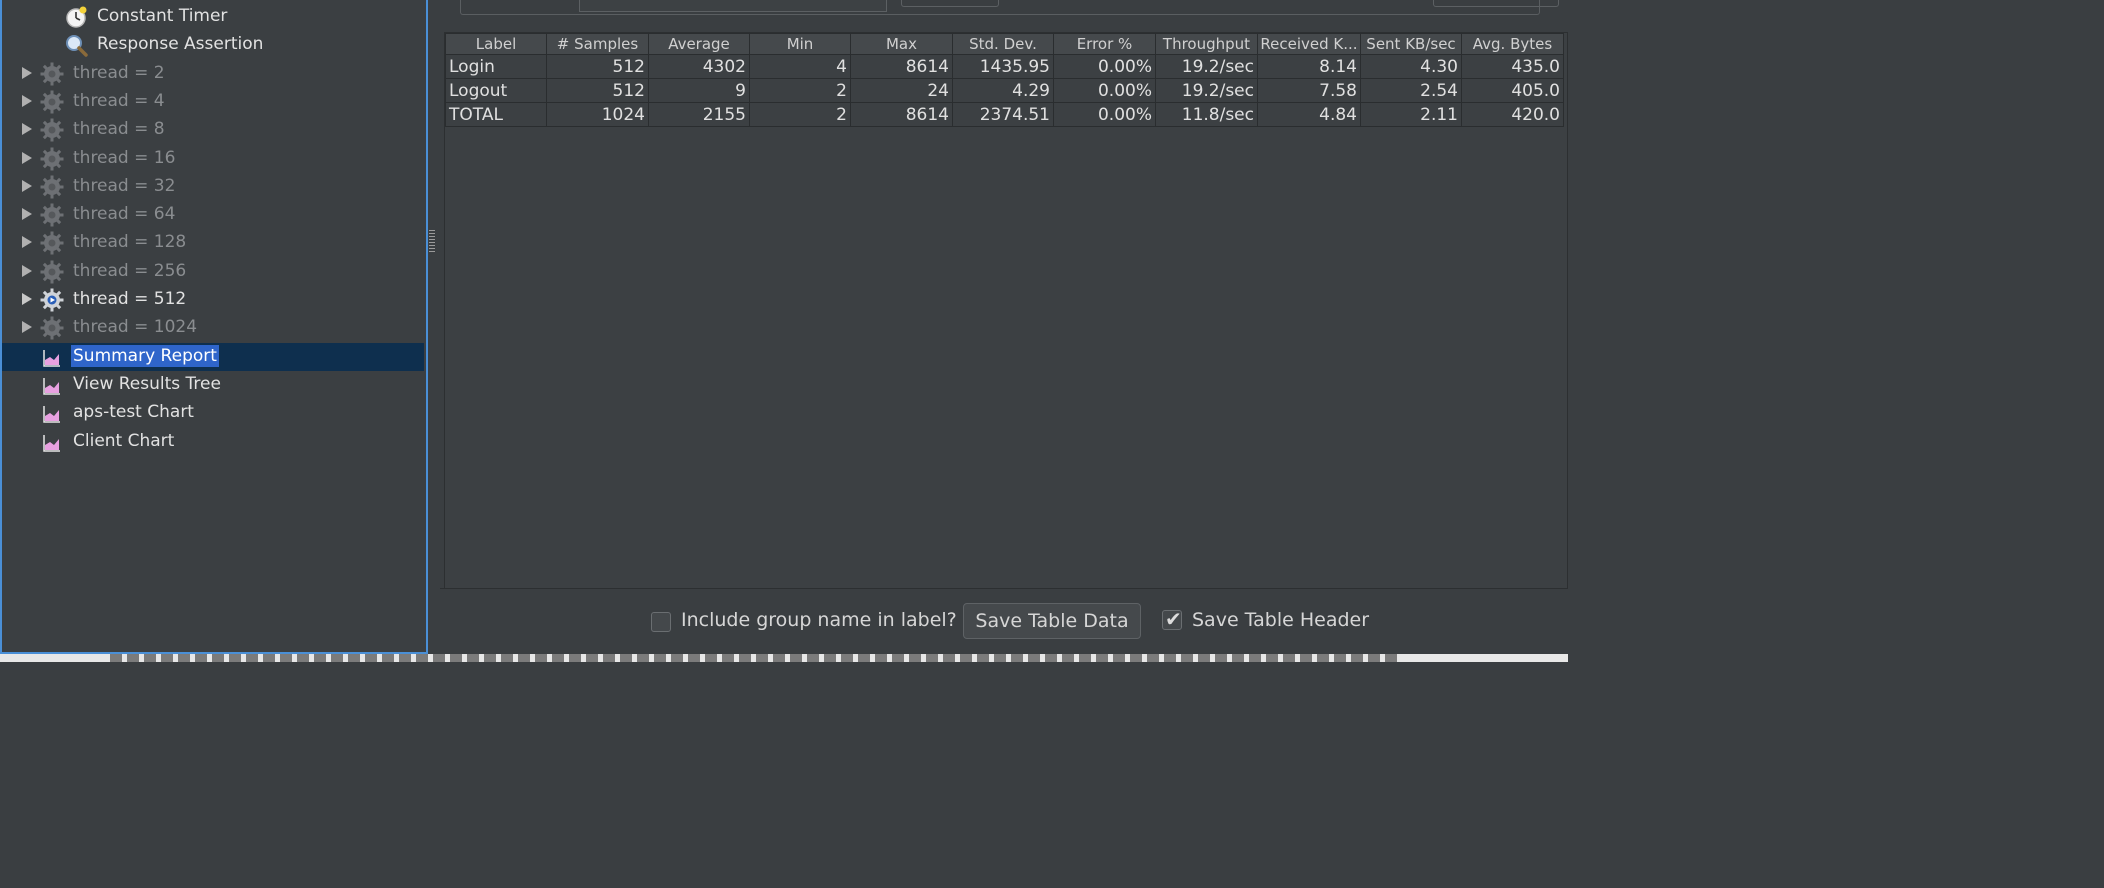  I want to click on table-cell: Login, so click(496, 66).